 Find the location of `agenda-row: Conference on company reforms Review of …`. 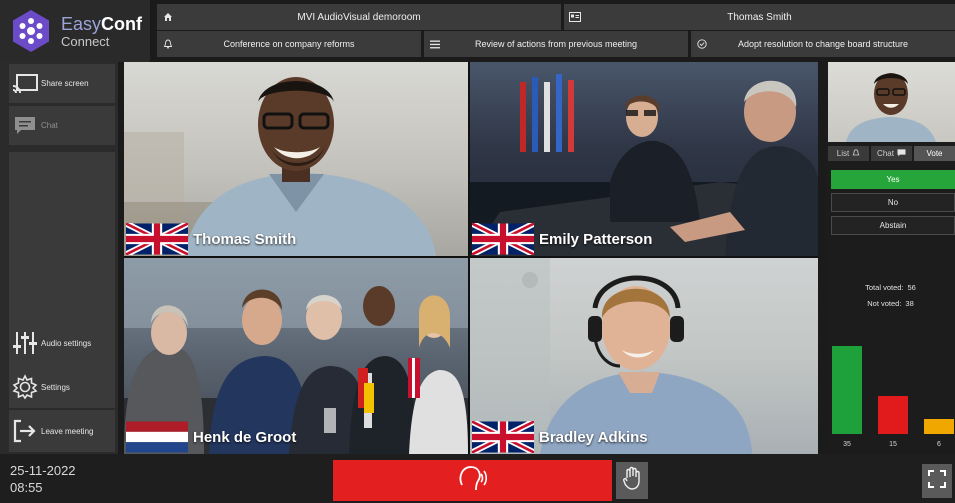

agenda-row: Conference on company reforms Review of … is located at coordinates (556, 44).